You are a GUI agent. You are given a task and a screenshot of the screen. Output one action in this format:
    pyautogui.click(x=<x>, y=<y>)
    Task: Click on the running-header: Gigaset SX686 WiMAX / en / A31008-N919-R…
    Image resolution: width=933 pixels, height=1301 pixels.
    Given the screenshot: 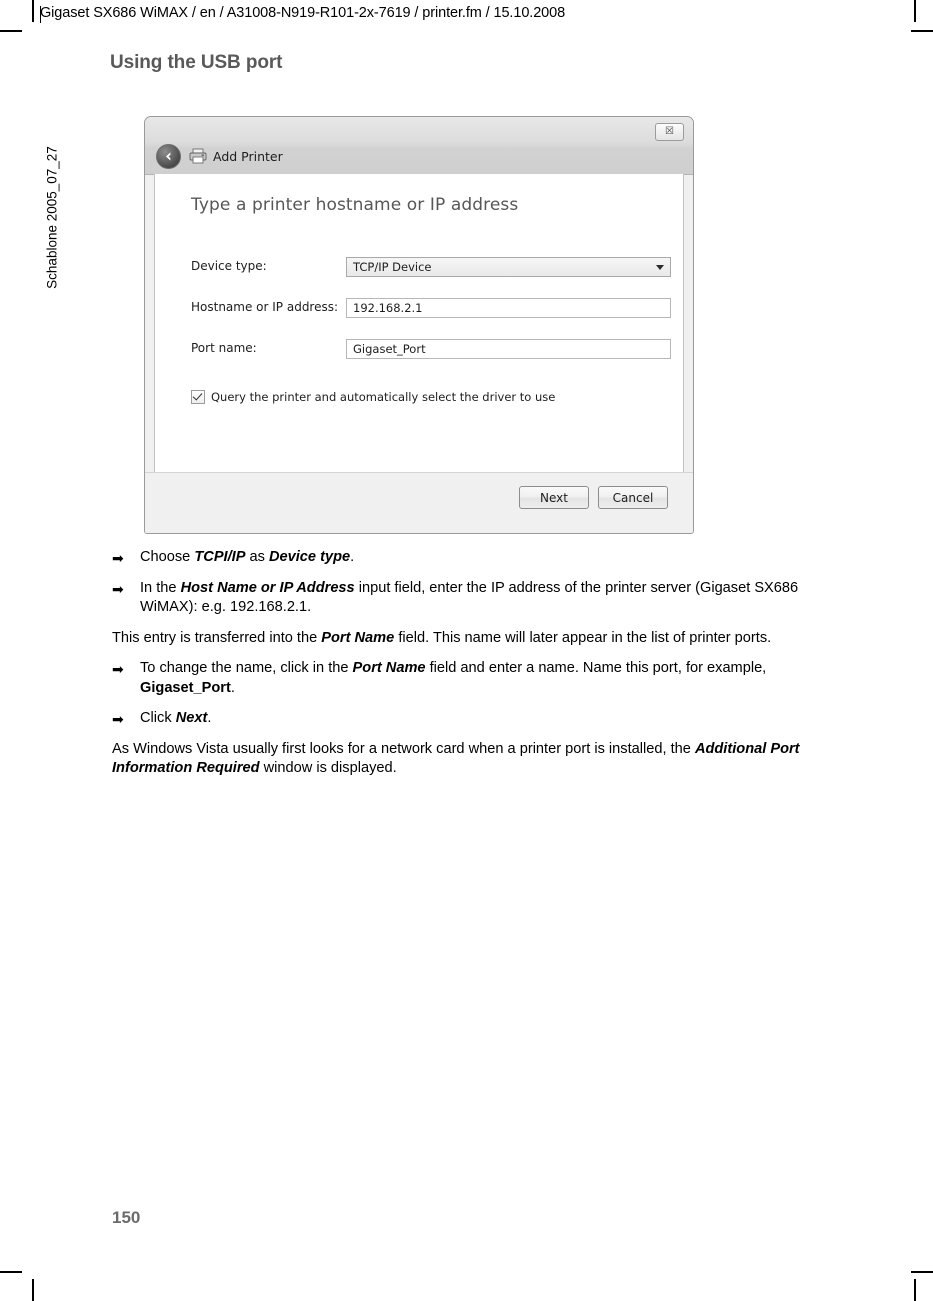 What is the action you would take?
    pyautogui.click(x=303, y=13)
    